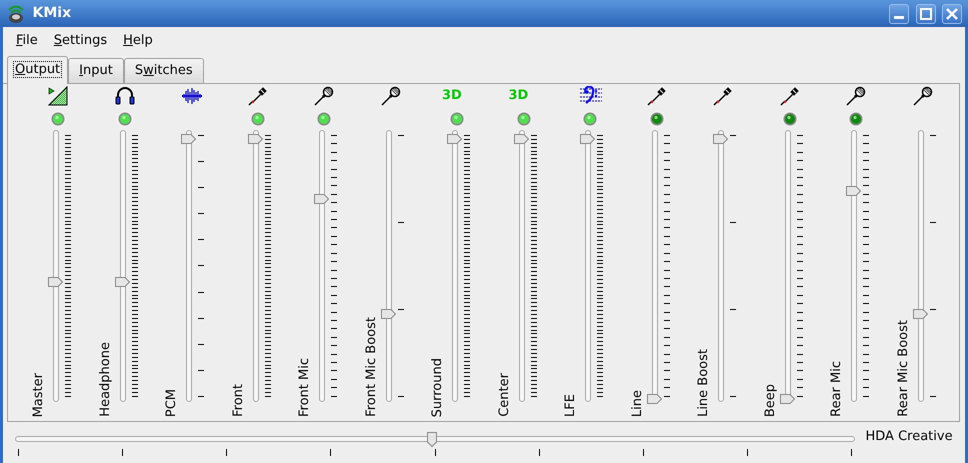 Image resolution: width=968 pixels, height=463 pixels. What do you see at coordinates (836, 389) in the screenshot?
I see `channel-label: Rear Mic` at bounding box center [836, 389].